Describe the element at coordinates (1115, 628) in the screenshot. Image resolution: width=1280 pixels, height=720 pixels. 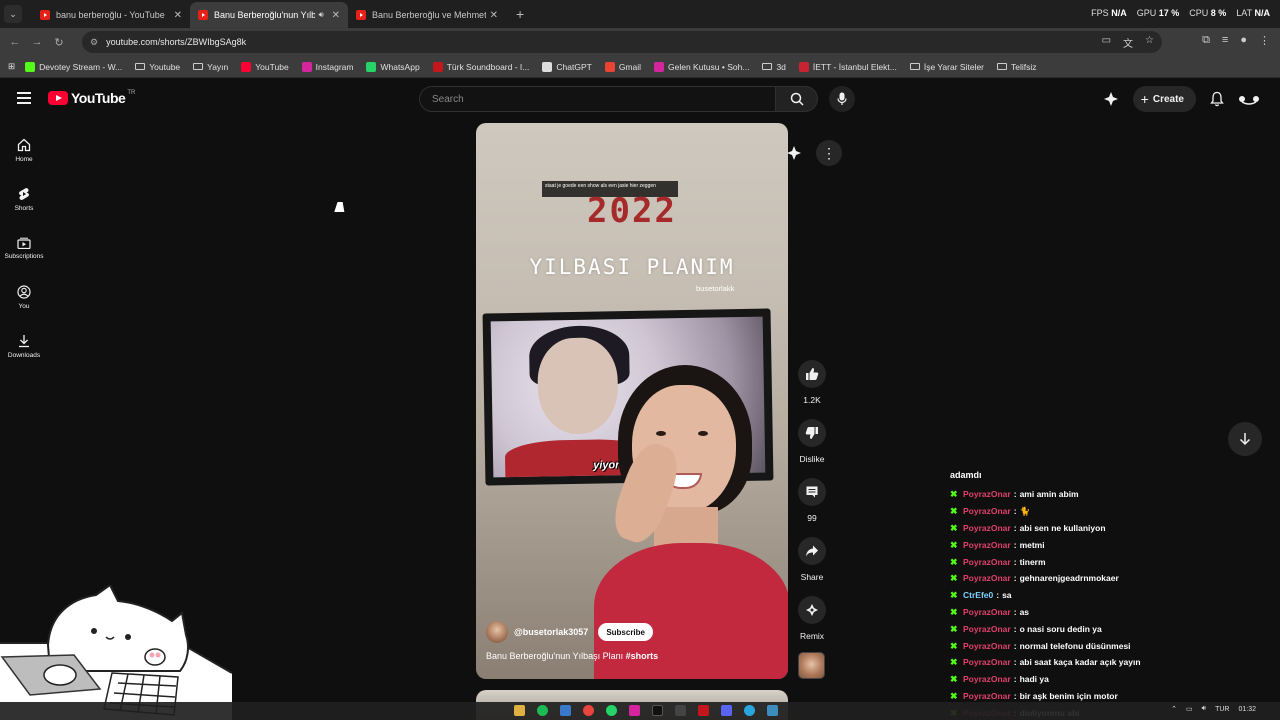
I see `chat-message: ✖ PoyrazOnar: o nasi soru dedin ya` at that location.